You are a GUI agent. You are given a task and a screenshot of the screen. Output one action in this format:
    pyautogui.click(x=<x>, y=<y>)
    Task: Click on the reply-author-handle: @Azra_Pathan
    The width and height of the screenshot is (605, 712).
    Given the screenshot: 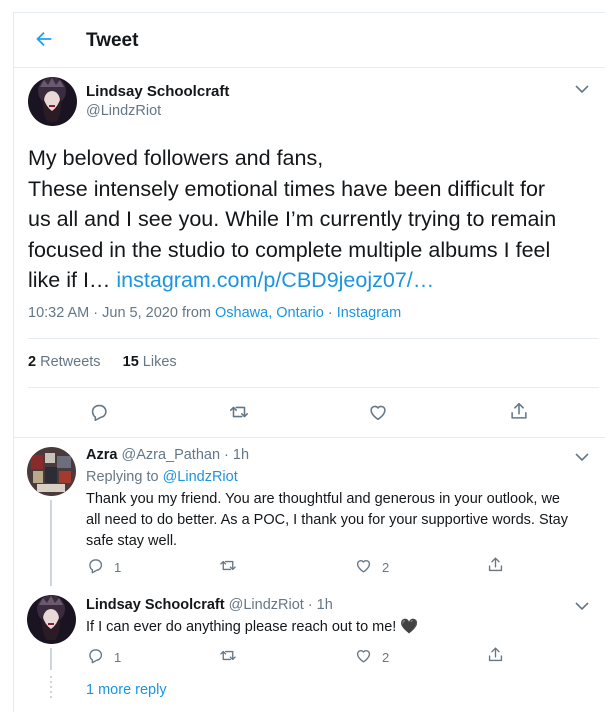 What is the action you would take?
    pyautogui.click(x=170, y=455)
    